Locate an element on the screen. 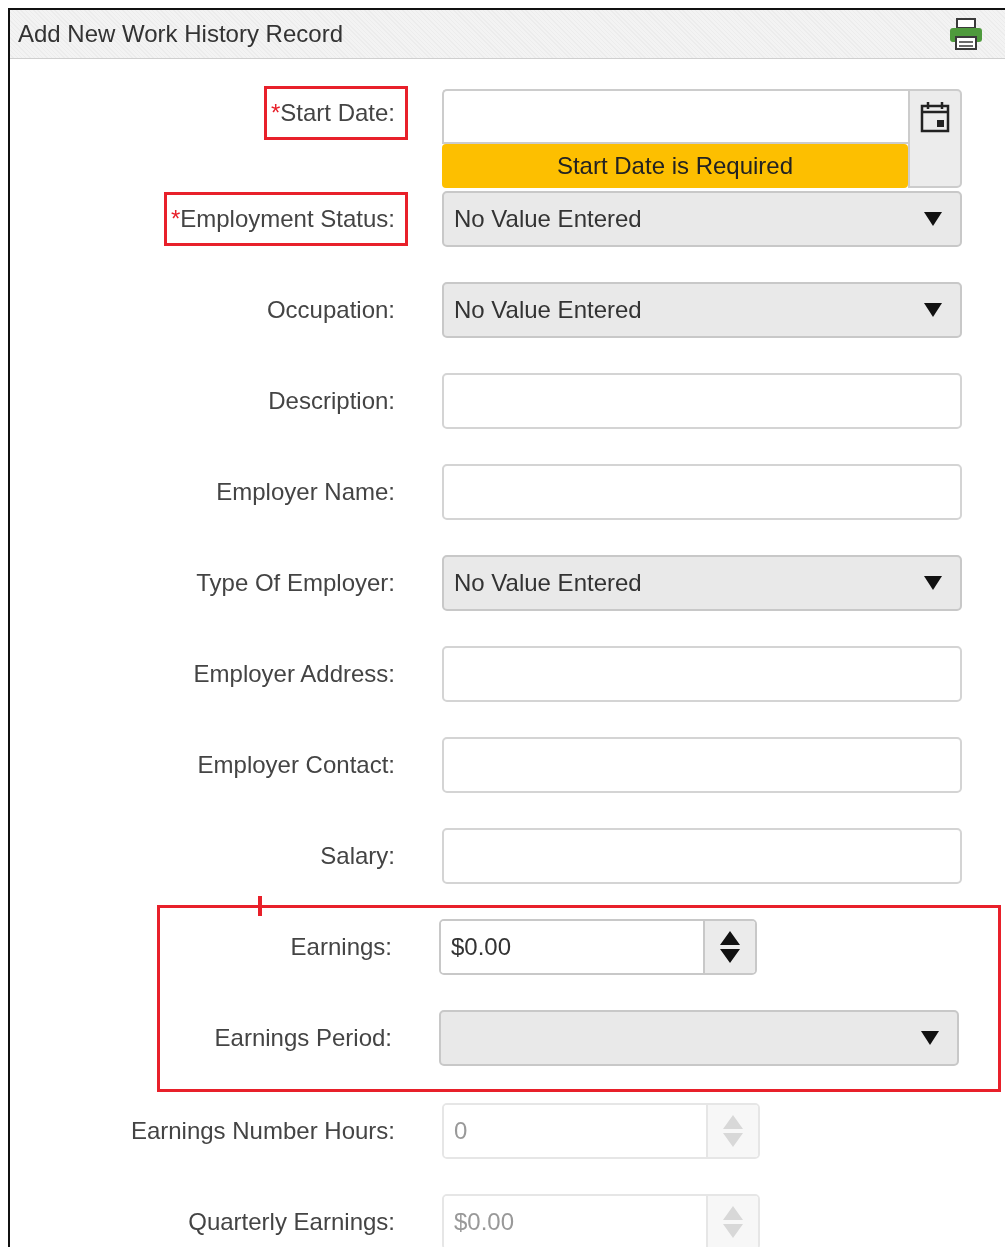 The image size is (1005, 1247). error-tooltip: Start Date is Required is located at coordinates (675, 166).